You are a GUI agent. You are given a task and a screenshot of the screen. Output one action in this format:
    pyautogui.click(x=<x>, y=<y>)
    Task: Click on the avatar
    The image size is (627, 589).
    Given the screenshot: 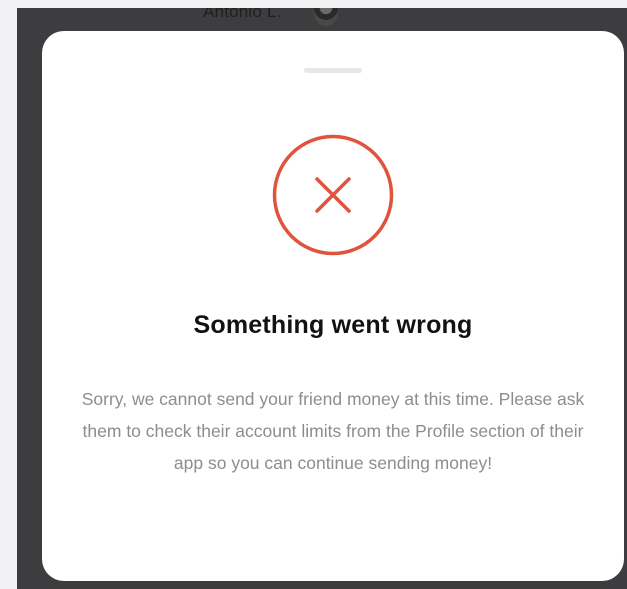 What is the action you would take?
    pyautogui.click(x=326, y=17)
    